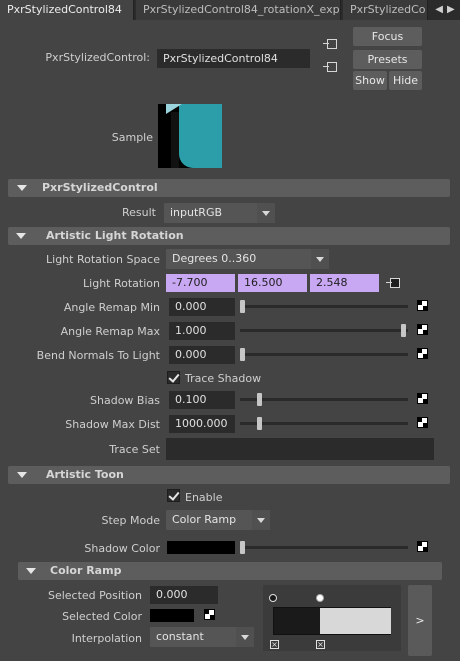 This screenshot has width=460, height=661. I want to click on light-rotation-y-field: 16.500, so click(272, 283).